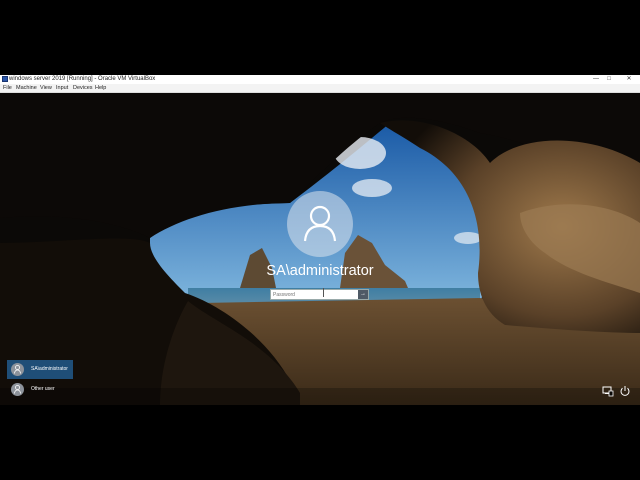 The height and width of the screenshot is (480, 640). Describe the element at coordinates (314, 294) in the screenshot. I see `password-input` at that location.